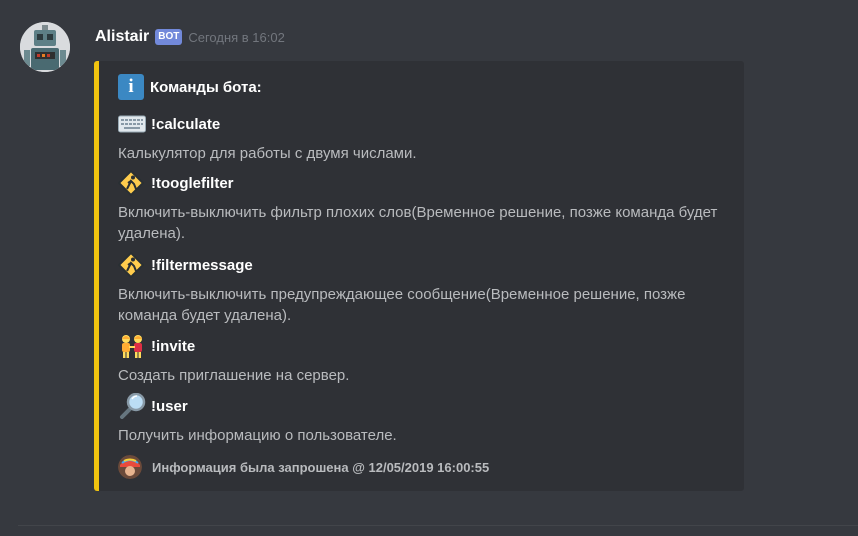 This screenshot has width=858, height=536. I want to click on command-calculate: !calculate, so click(169, 124).